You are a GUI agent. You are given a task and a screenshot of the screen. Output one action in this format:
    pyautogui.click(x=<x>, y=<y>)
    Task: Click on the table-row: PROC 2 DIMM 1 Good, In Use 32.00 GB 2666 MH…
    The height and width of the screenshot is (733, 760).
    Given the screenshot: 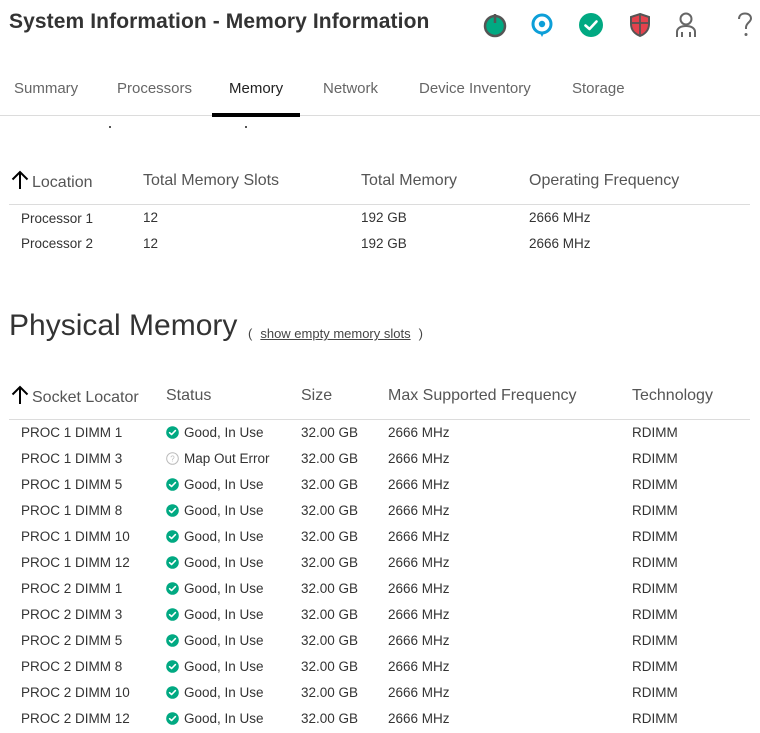 What is the action you would take?
    pyautogui.click(x=379, y=588)
    